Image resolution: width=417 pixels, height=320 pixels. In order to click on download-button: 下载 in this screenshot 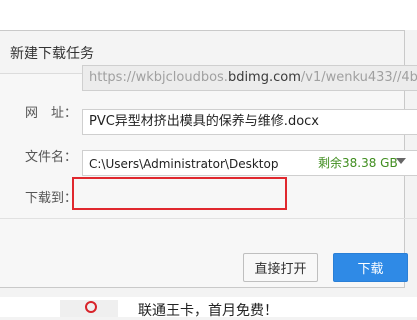, I will do `click(370, 267)`.